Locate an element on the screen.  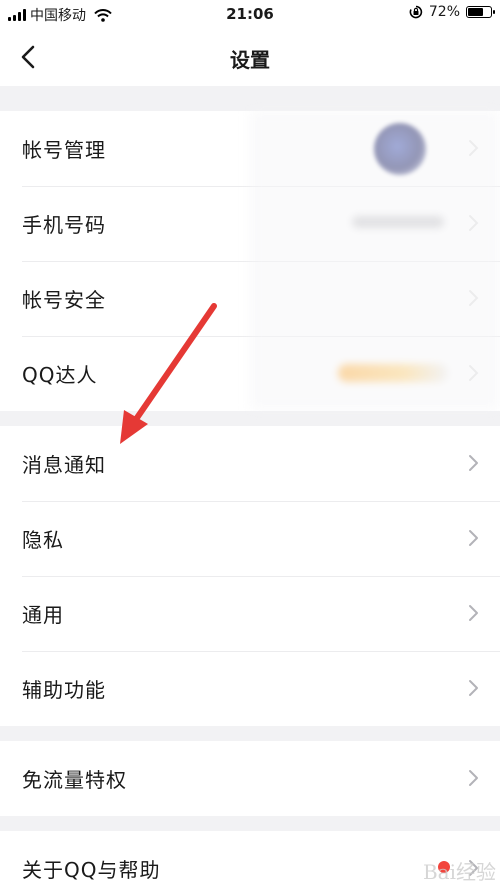
row-label: 辅助功能 is located at coordinates (64, 690).